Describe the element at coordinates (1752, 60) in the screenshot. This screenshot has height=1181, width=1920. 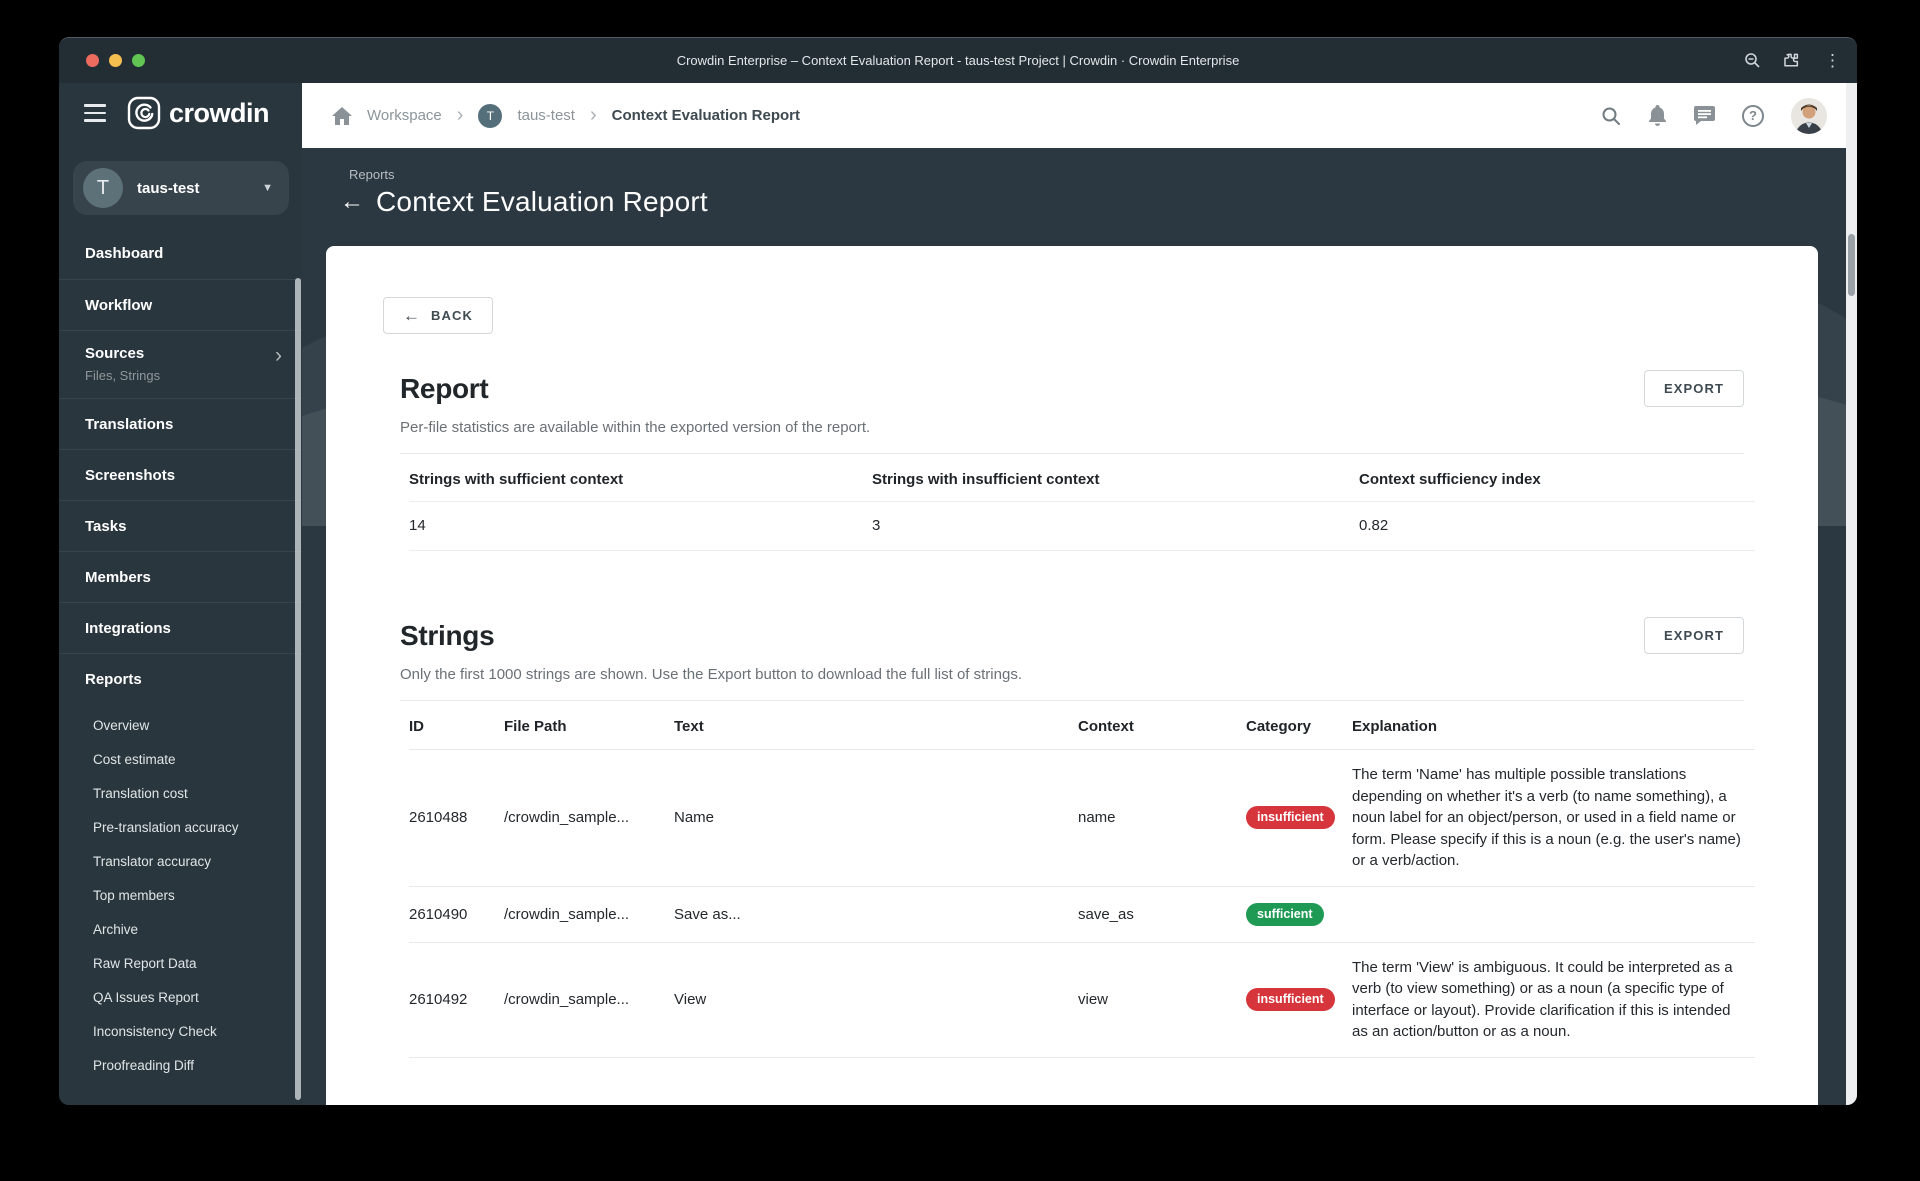
I see `zoom-out-icon` at that location.